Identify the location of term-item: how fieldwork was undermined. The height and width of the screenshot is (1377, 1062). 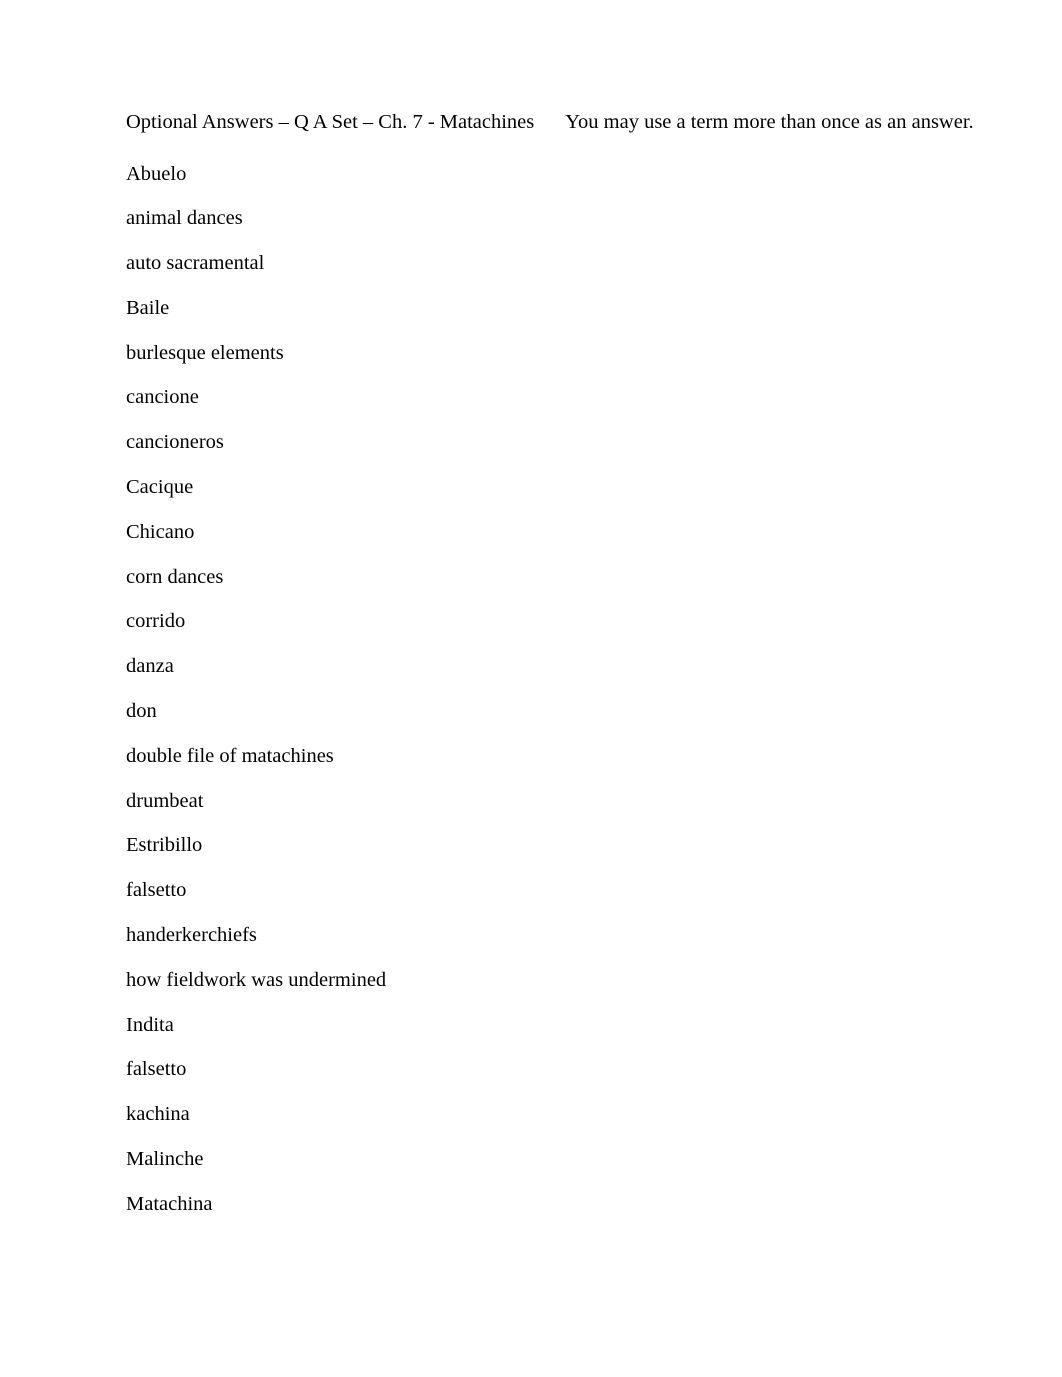
(256, 979).